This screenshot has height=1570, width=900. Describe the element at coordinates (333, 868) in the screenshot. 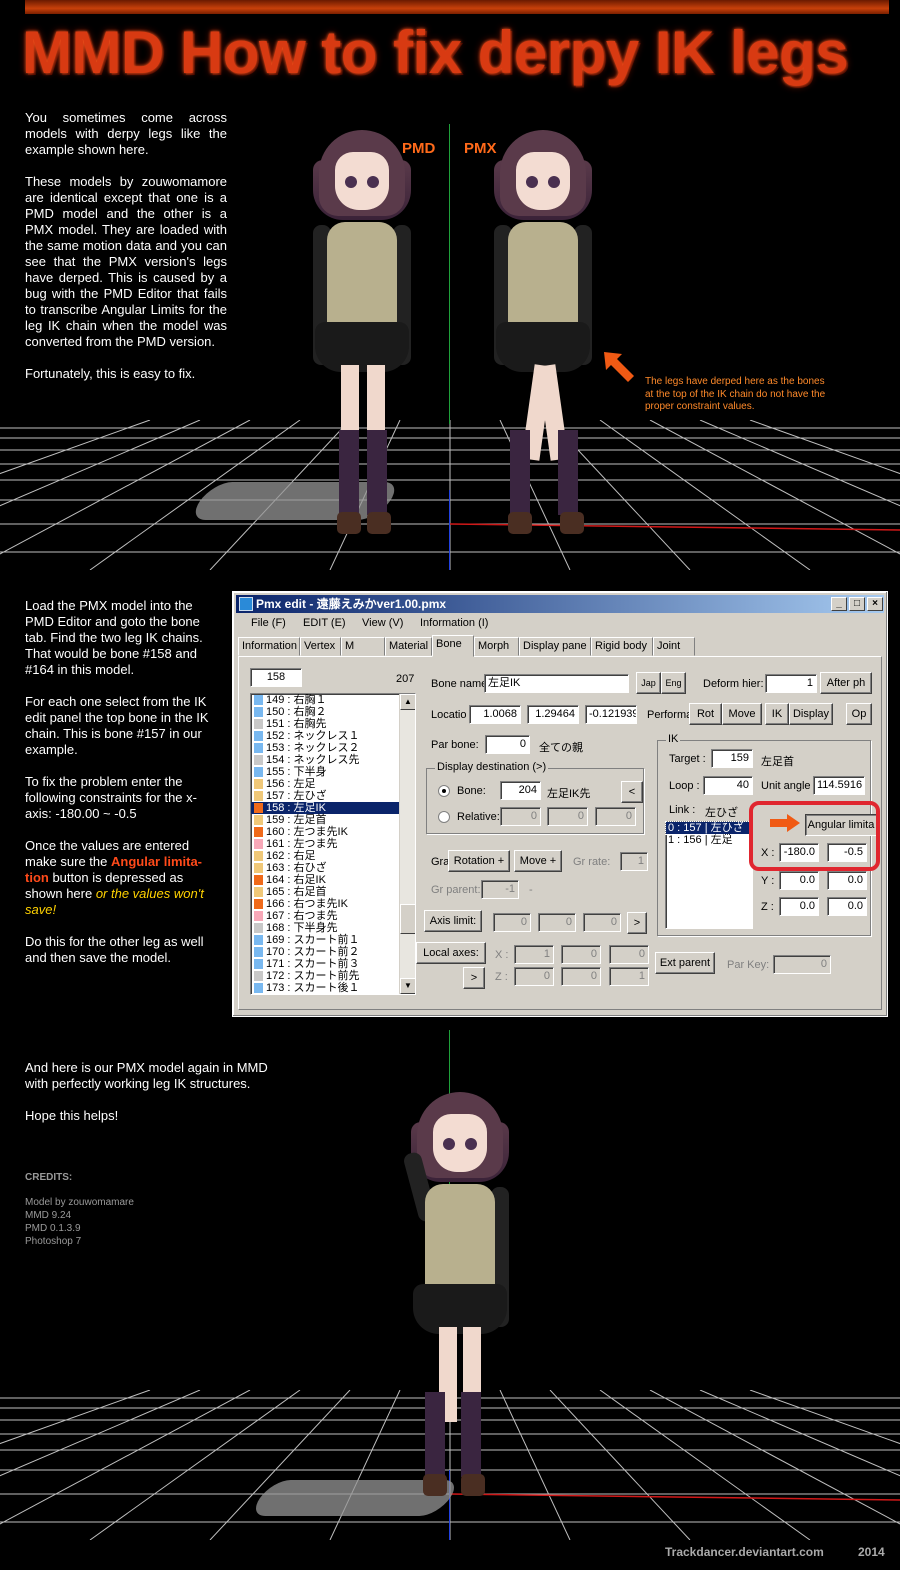

I see `bone-list-item: 163 : 右ひざ` at that location.